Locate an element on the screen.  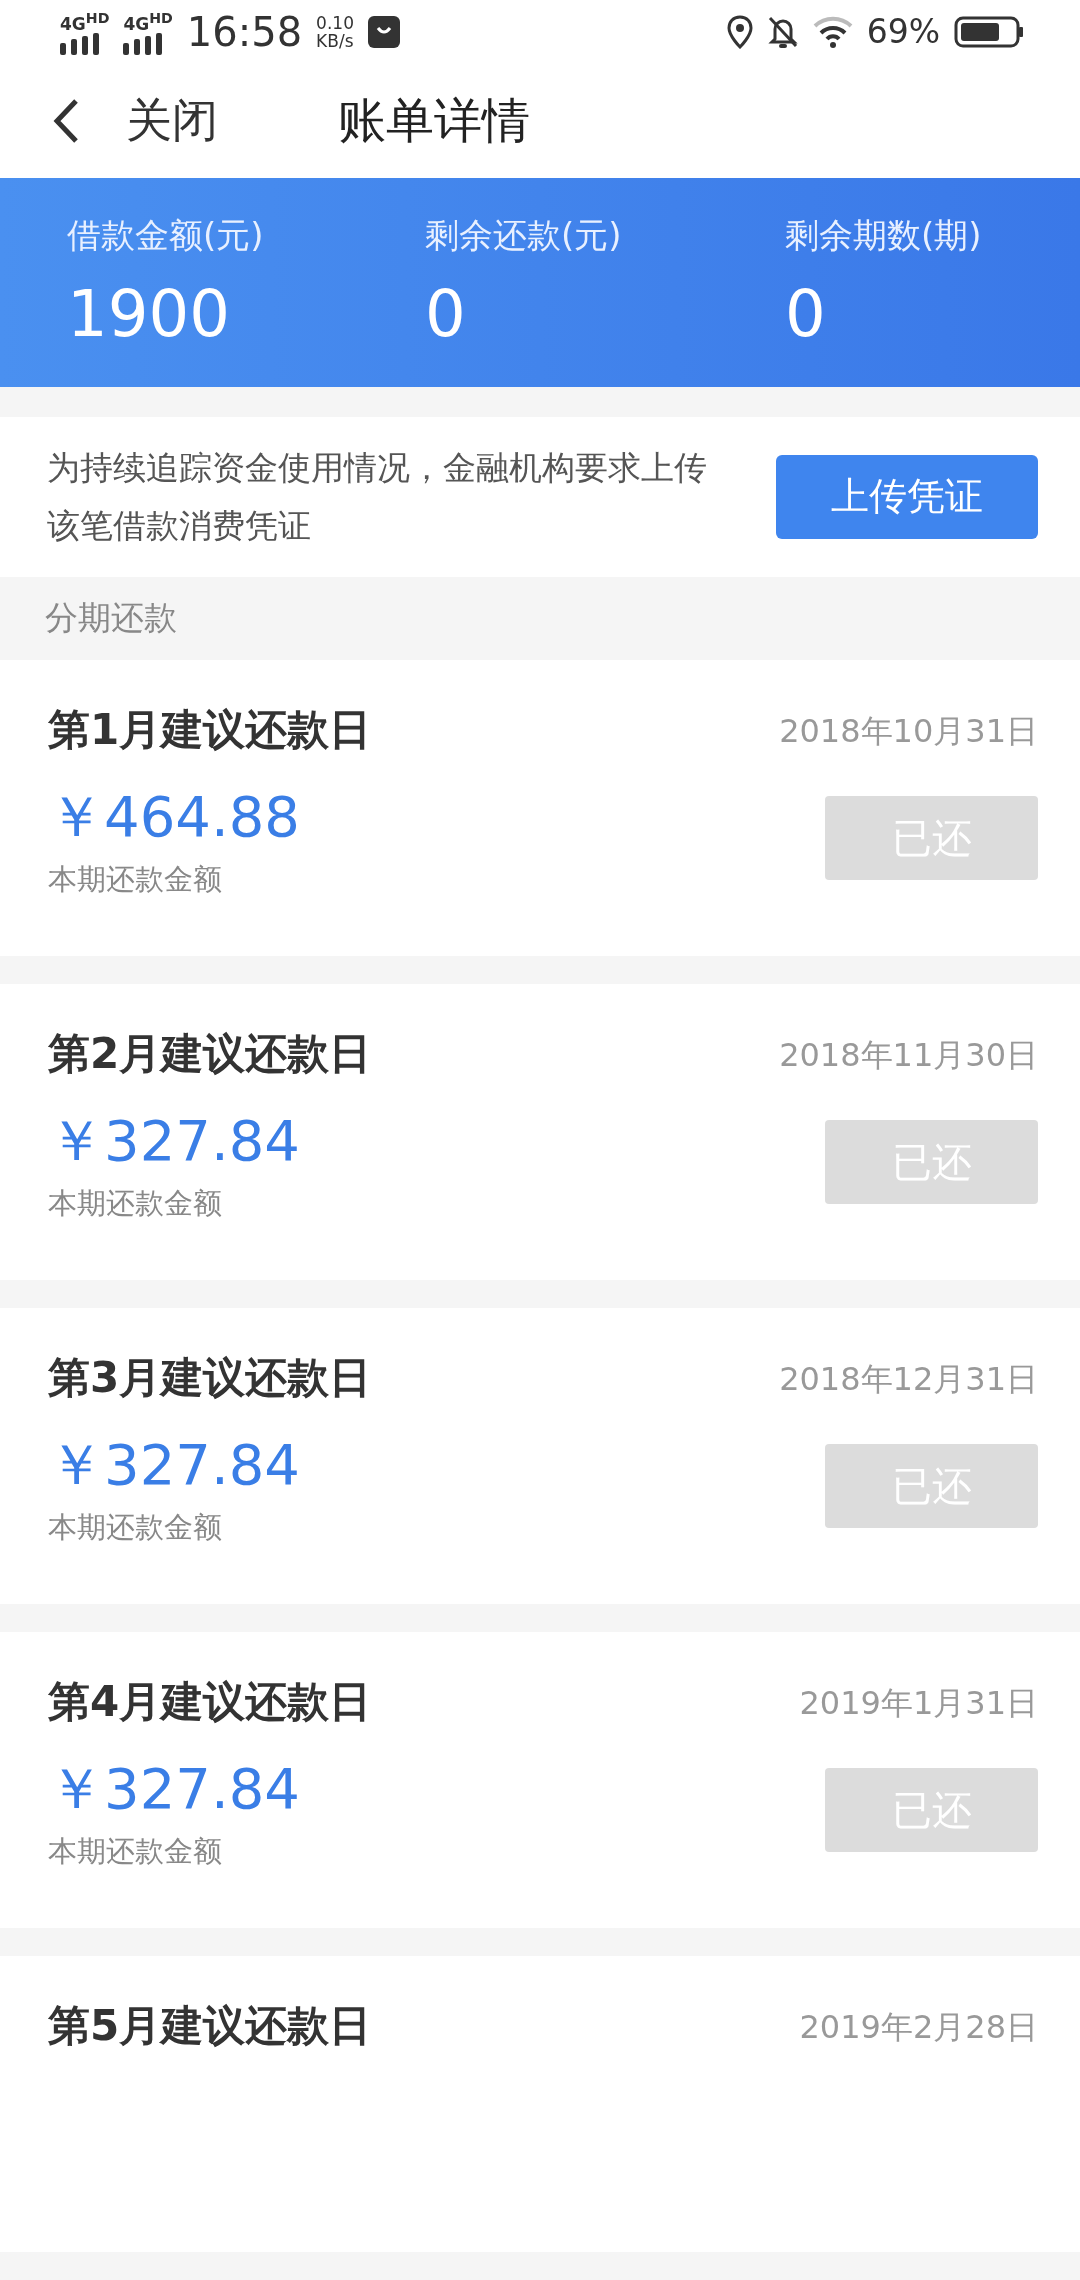
summary-label: 借款金额(元) is located at coordinates (166, 236).